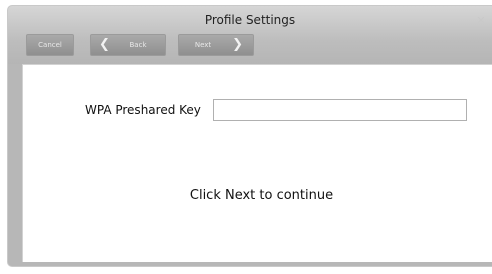  What do you see at coordinates (128, 45) in the screenshot?
I see `back-button: ❮ Back` at bounding box center [128, 45].